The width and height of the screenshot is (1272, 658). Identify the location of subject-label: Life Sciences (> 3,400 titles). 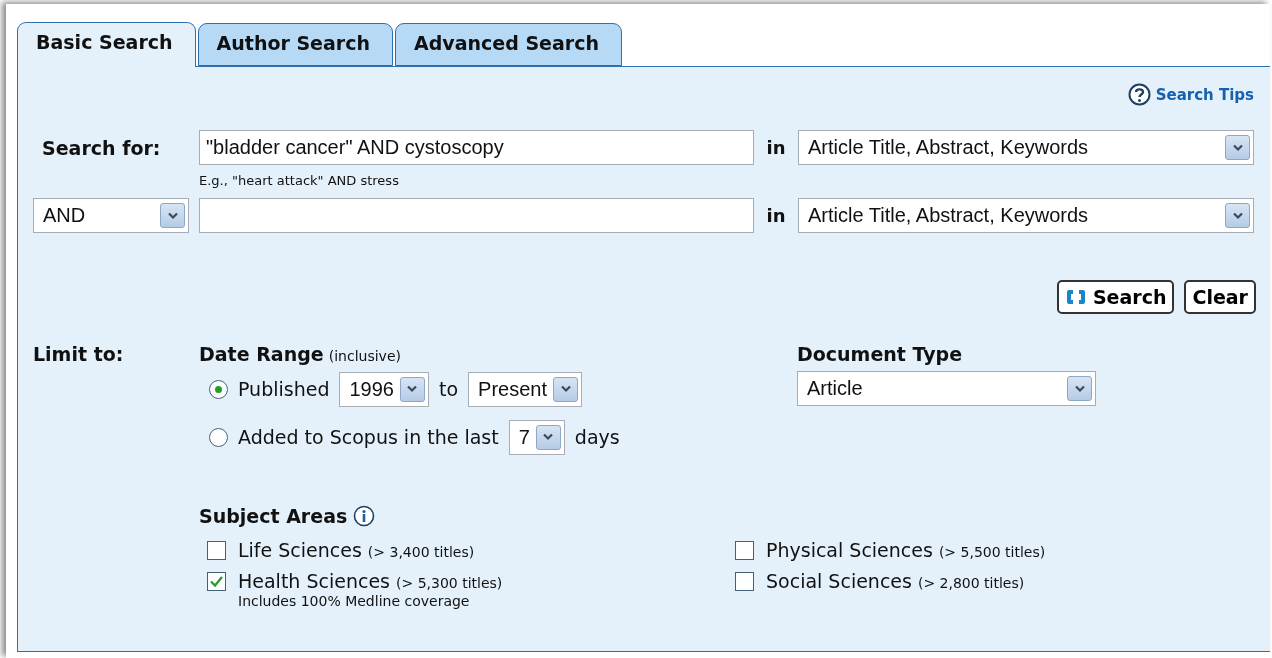
(356, 550).